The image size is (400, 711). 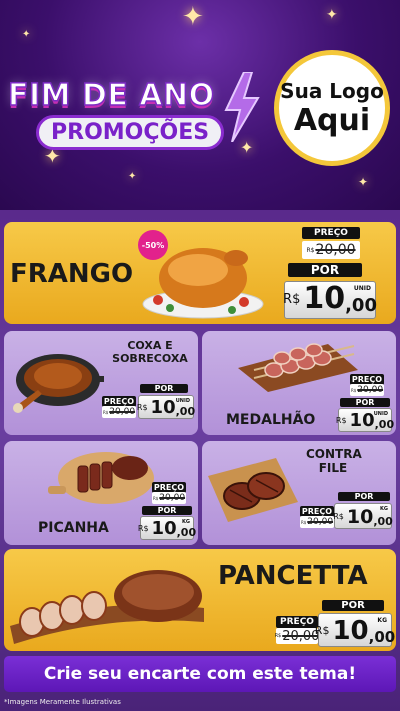 I want to click on product-name-line-1: CONTRA, so click(x=334, y=454).